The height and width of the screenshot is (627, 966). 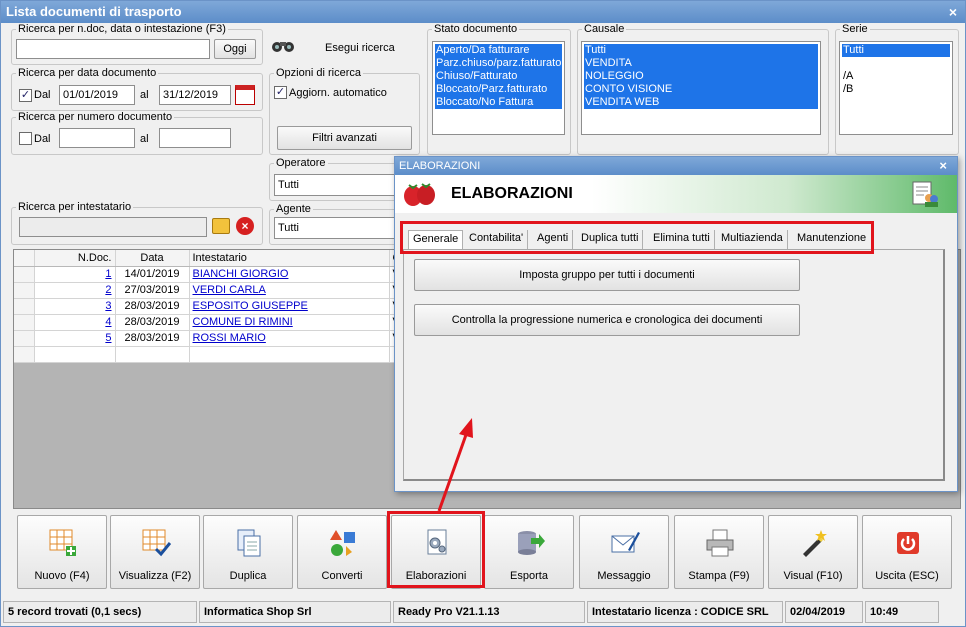 I want to click on list-item: Parz.chiuso/parz.fatturato, so click(x=498, y=63).